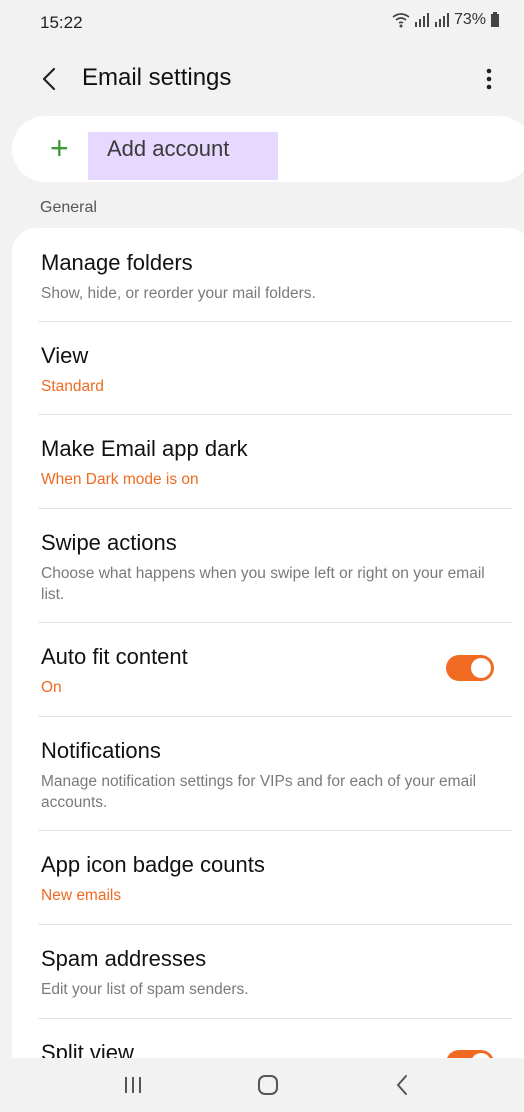 The image size is (524, 1112). What do you see at coordinates (133, 1085) in the screenshot?
I see `recents-icon` at bounding box center [133, 1085].